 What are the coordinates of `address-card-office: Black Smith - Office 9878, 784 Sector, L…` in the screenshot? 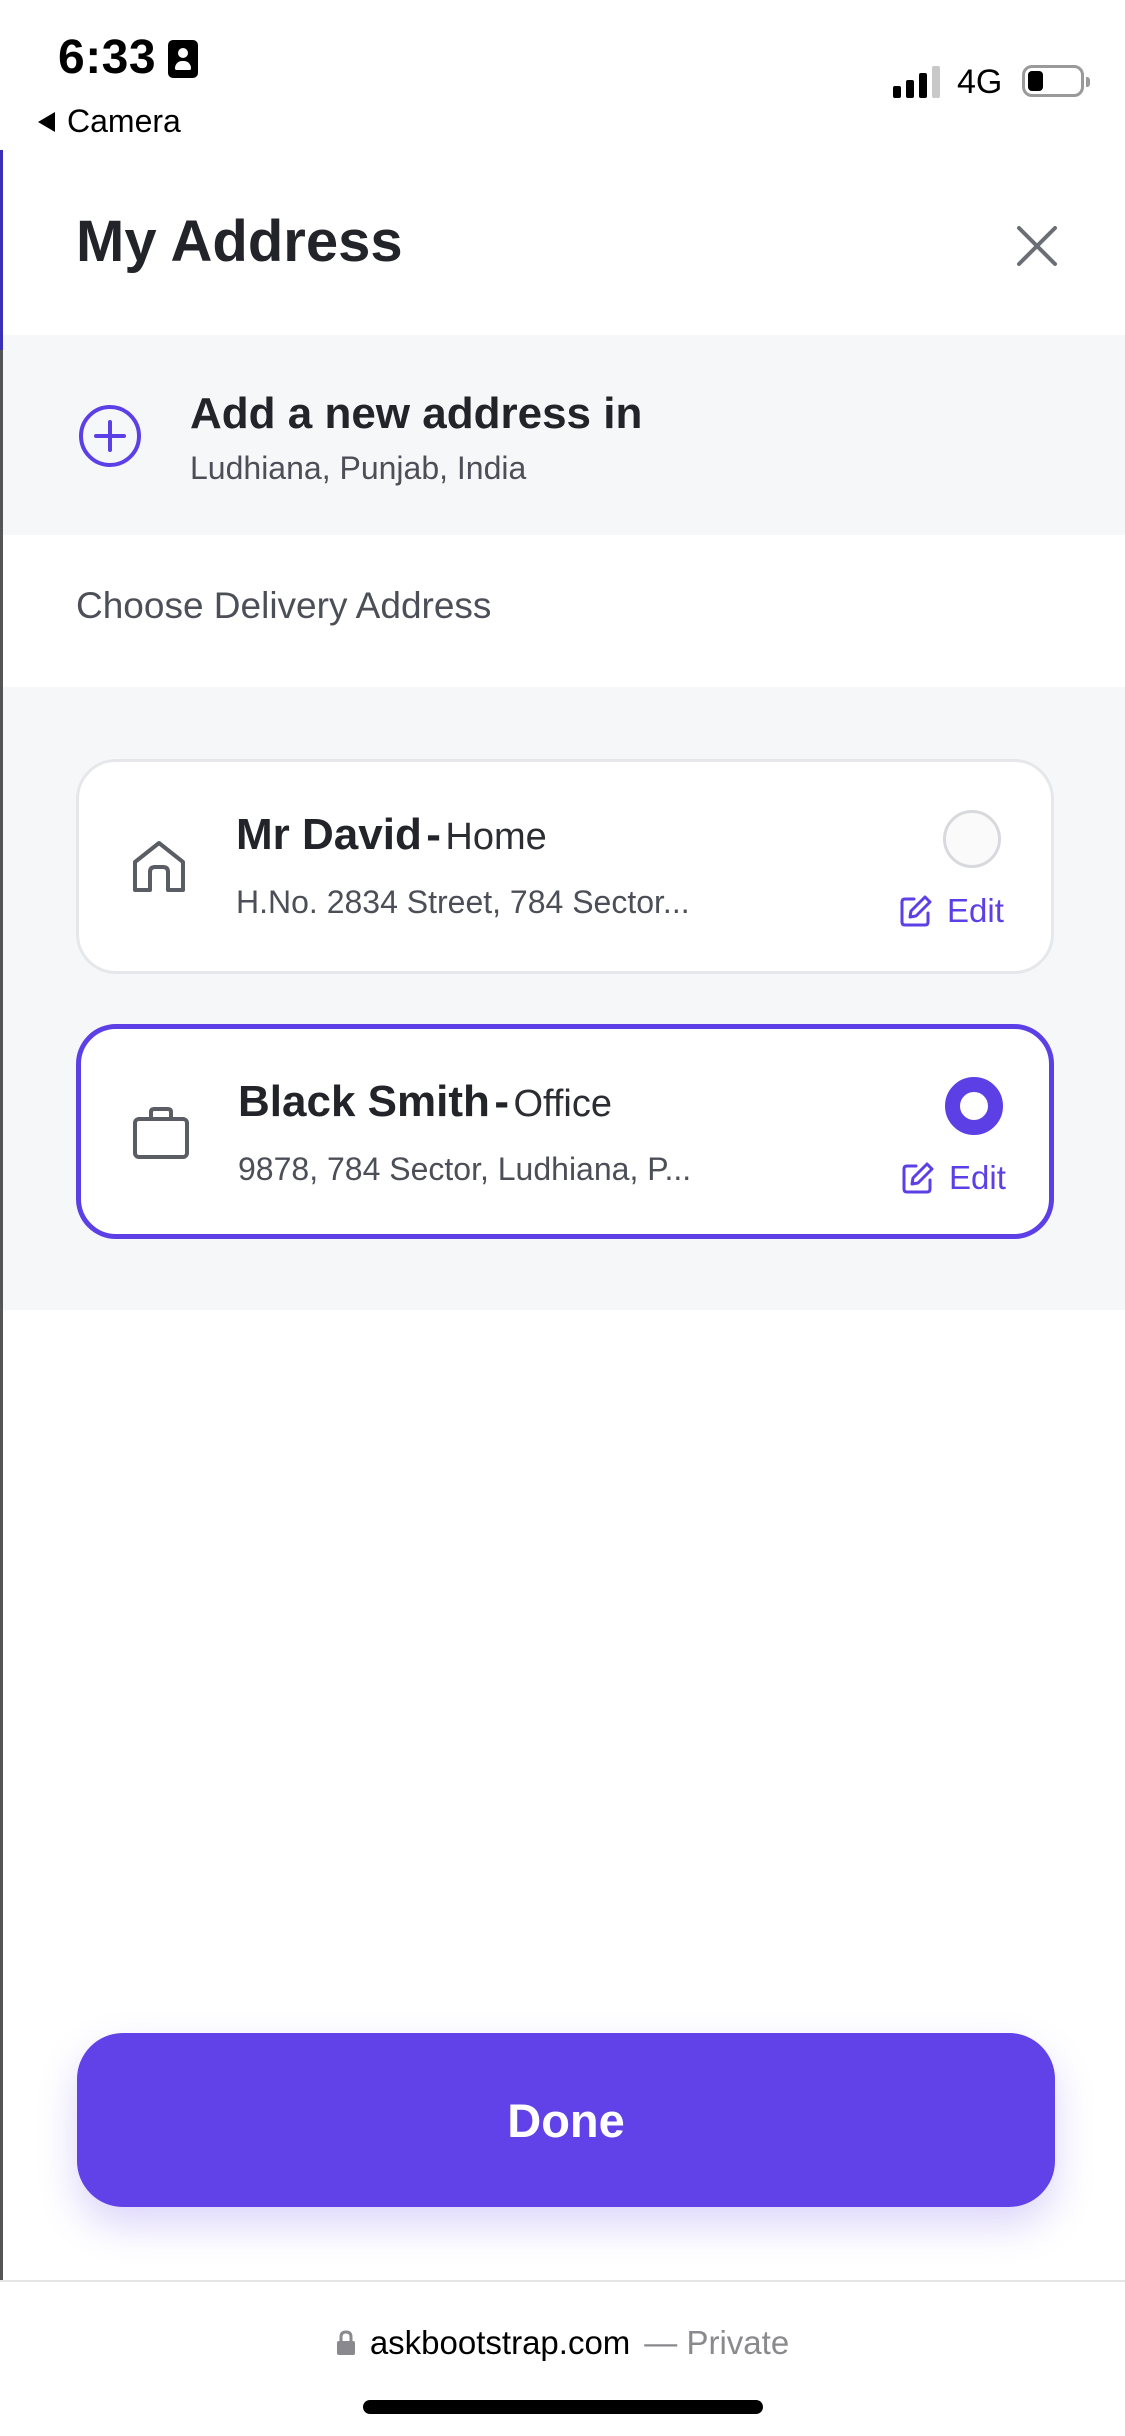 It's located at (565, 1131).